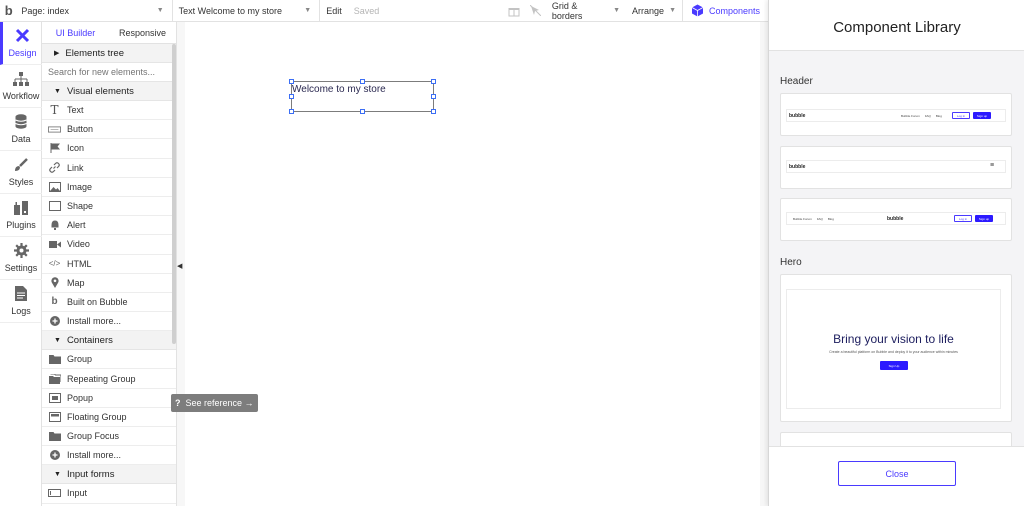  I want to click on tab-plugins: Plugins, so click(21, 215).